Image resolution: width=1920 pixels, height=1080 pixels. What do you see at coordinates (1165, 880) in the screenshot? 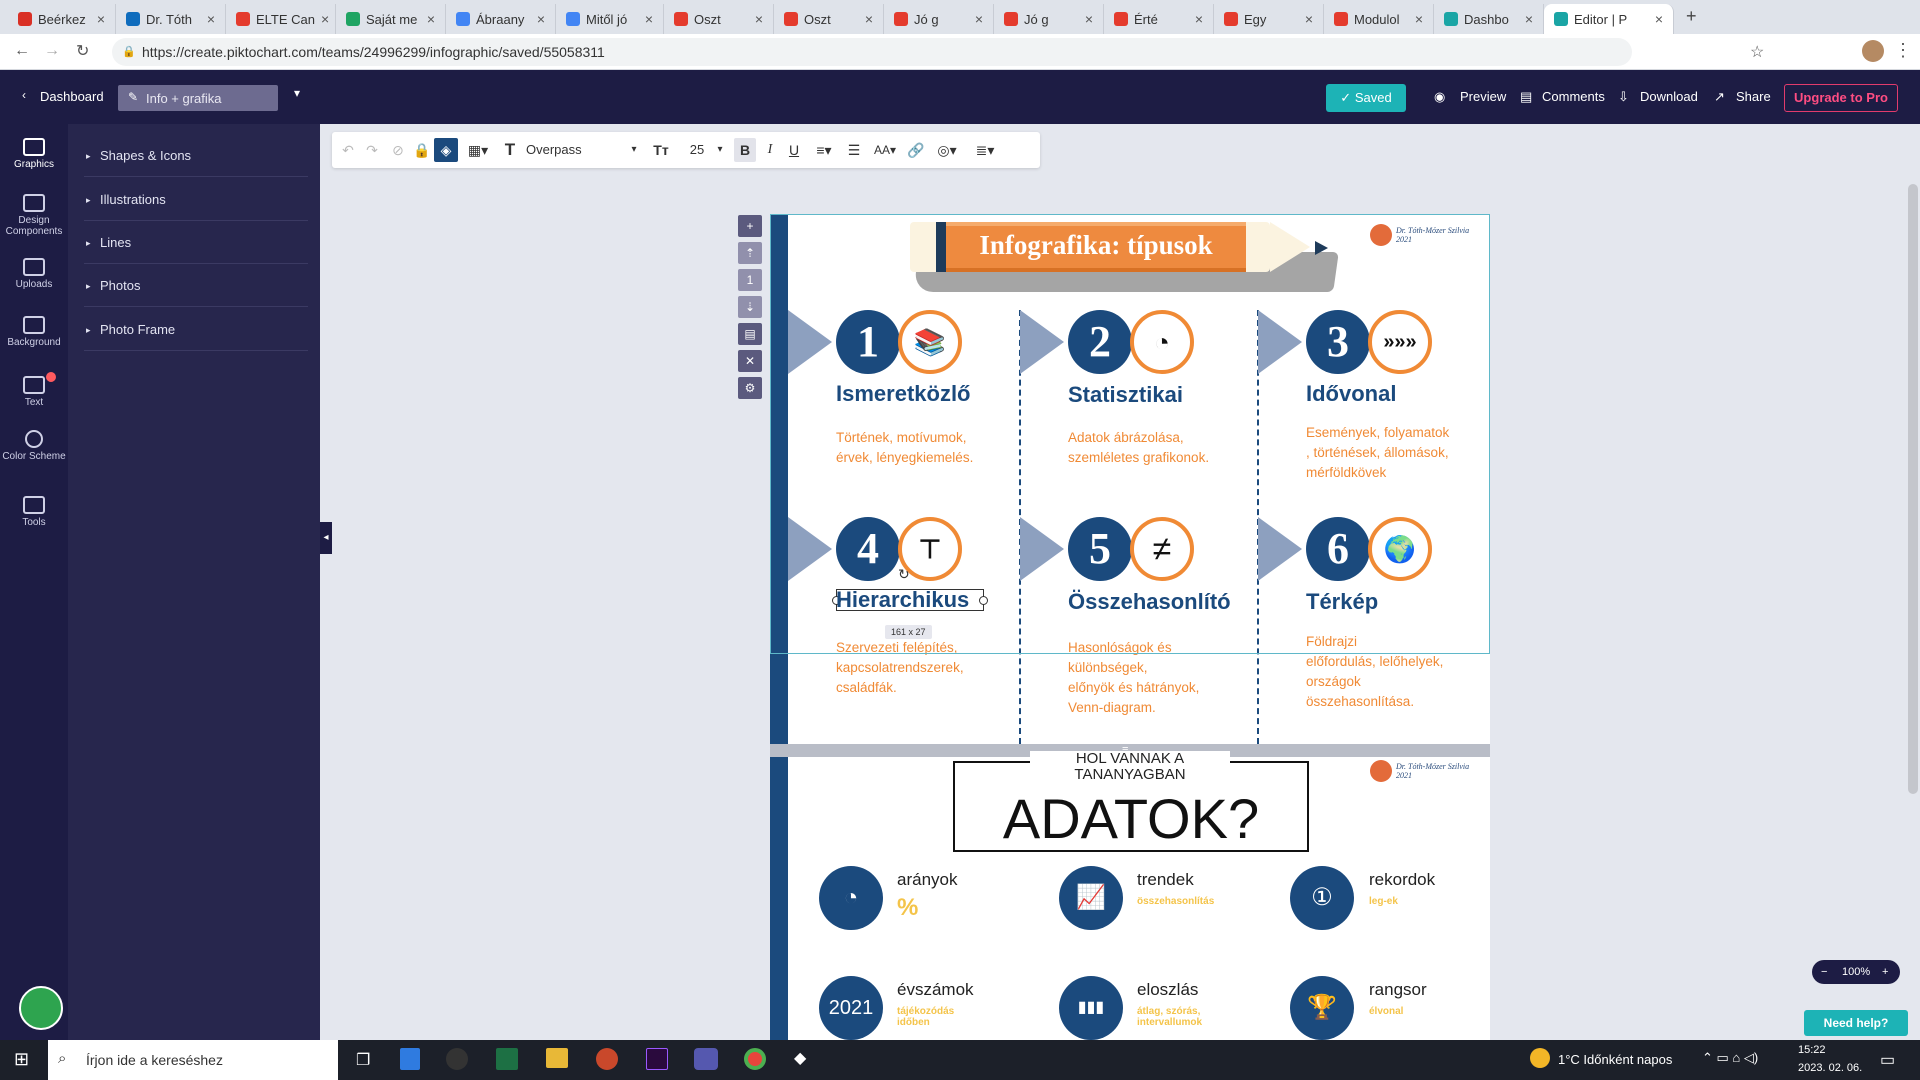
I see `data-item-label: trendek` at bounding box center [1165, 880].